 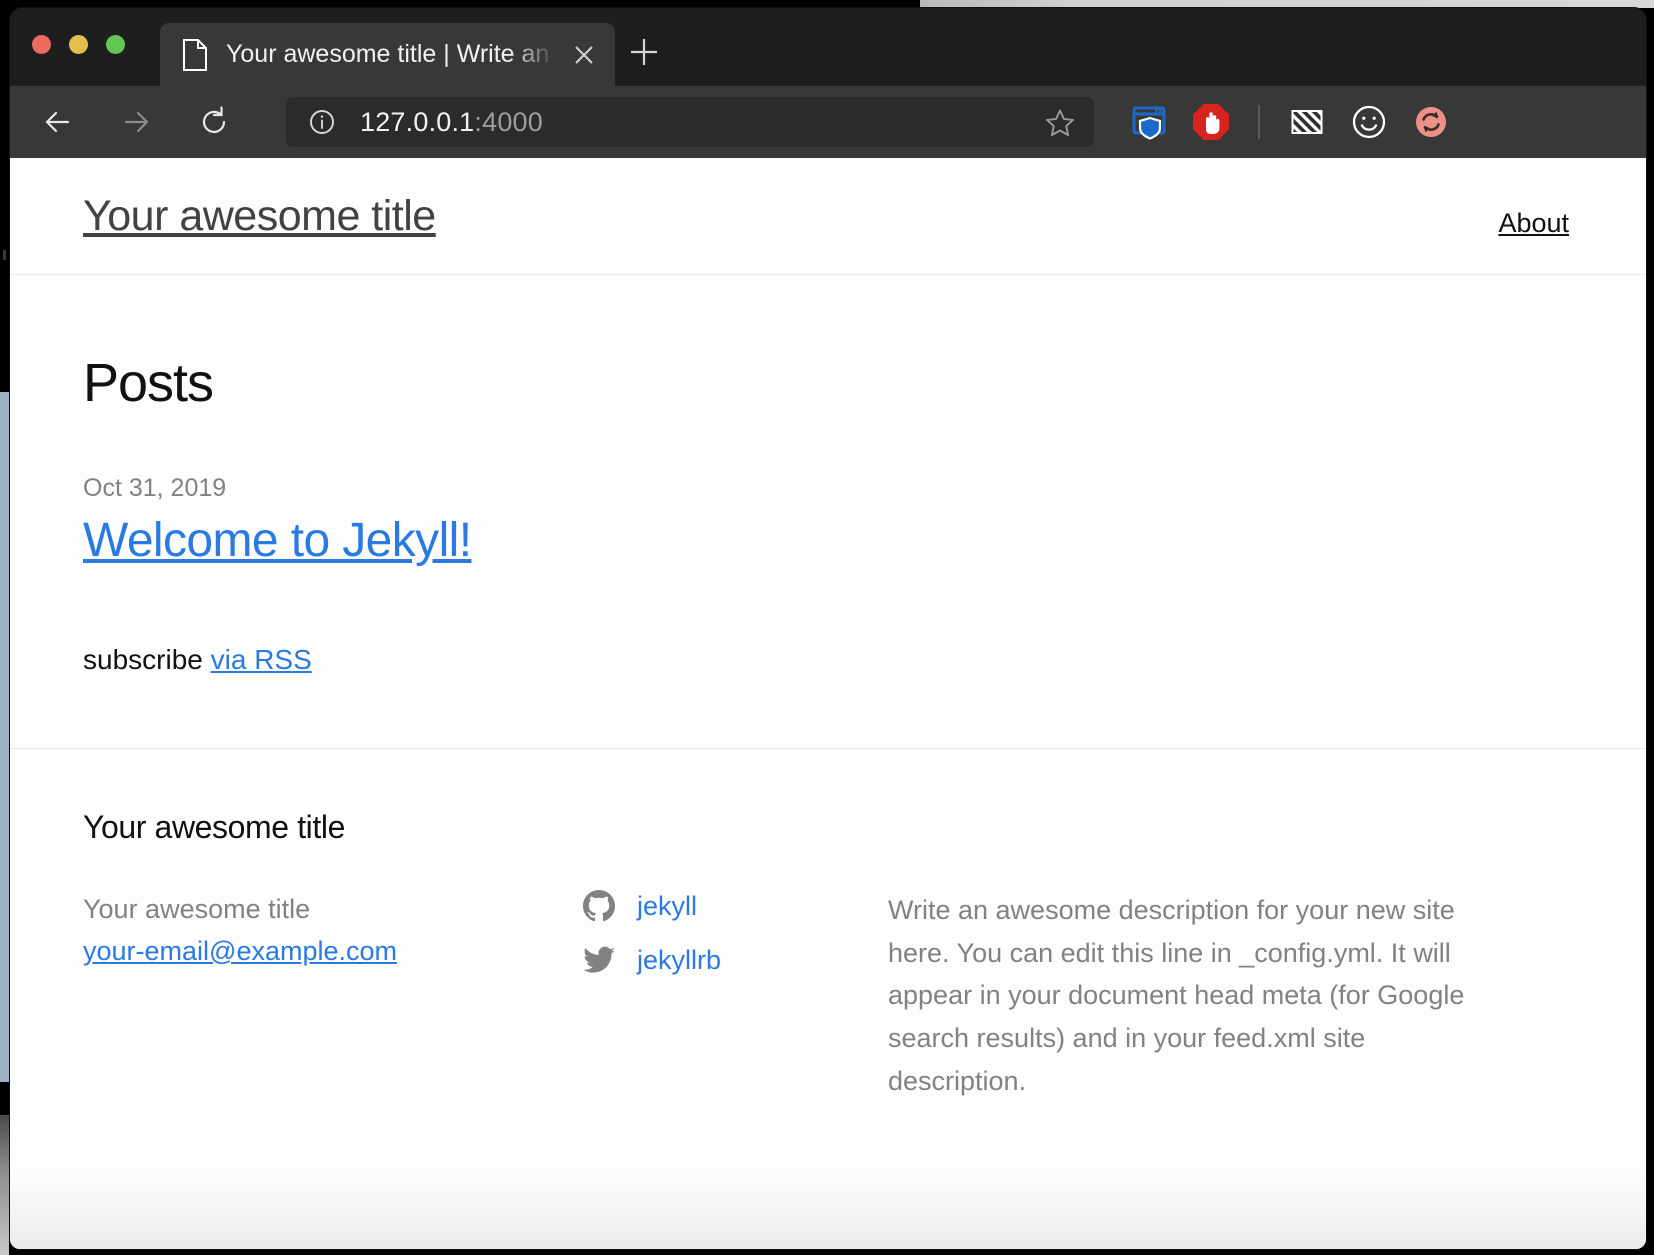 What do you see at coordinates (679, 960) in the screenshot?
I see `social-label-twitter: jekyllrb` at bounding box center [679, 960].